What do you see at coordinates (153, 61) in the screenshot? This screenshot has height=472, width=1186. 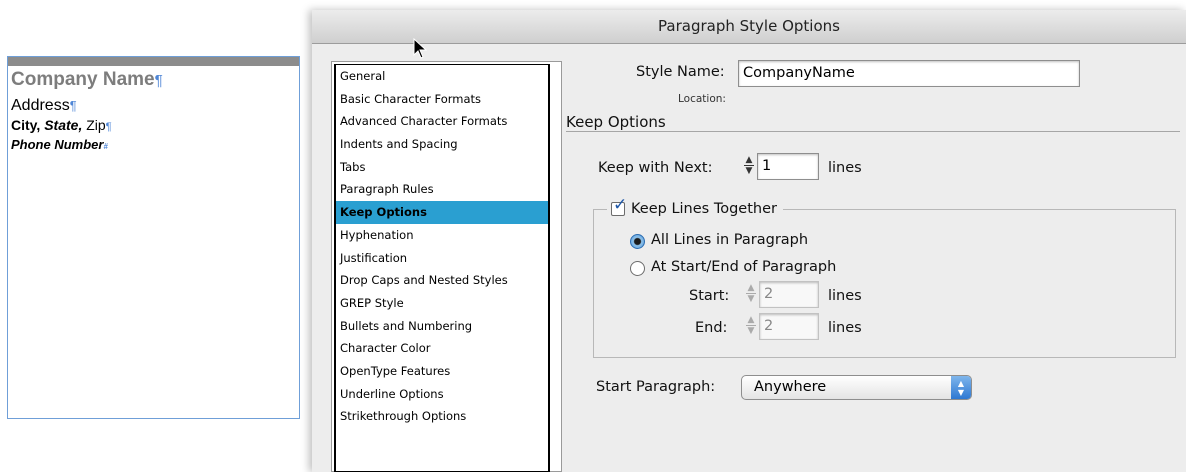 I see `frame-top-bar` at bounding box center [153, 61].